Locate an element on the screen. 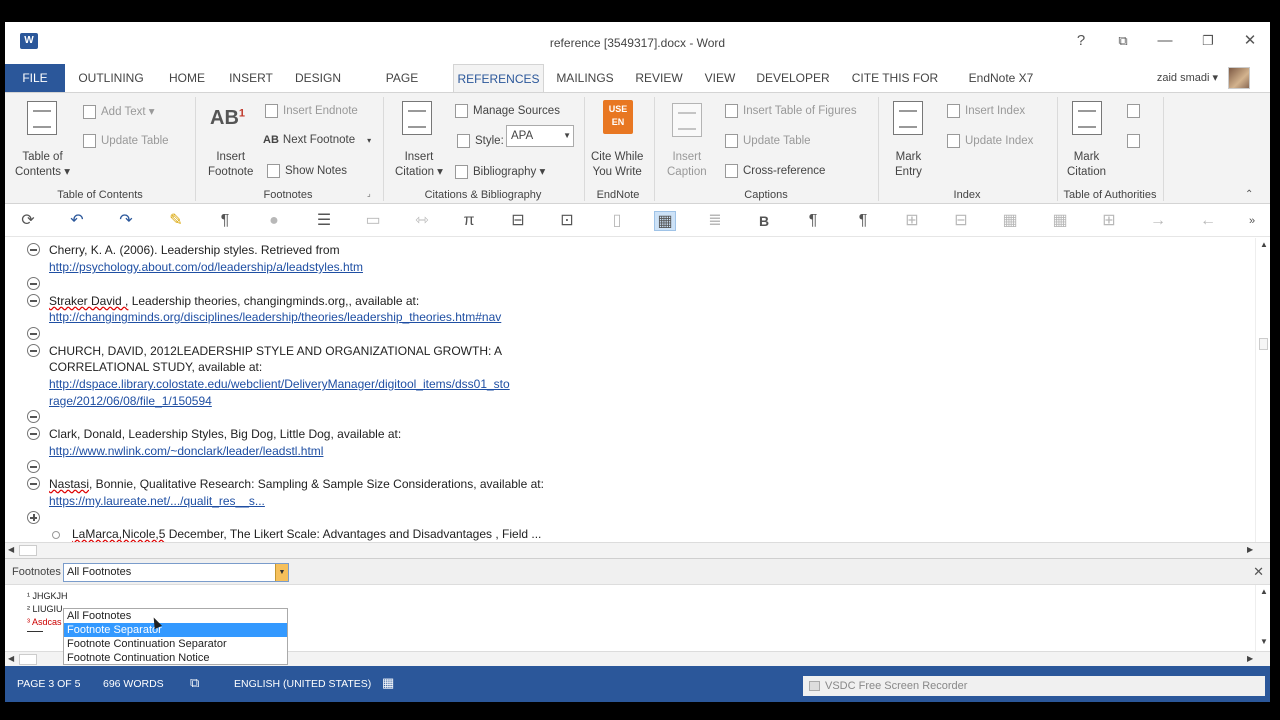 The width and height of the screenshot is (1280, 720). macro-record-icon: ▦ is located at coordinates (388, 683).